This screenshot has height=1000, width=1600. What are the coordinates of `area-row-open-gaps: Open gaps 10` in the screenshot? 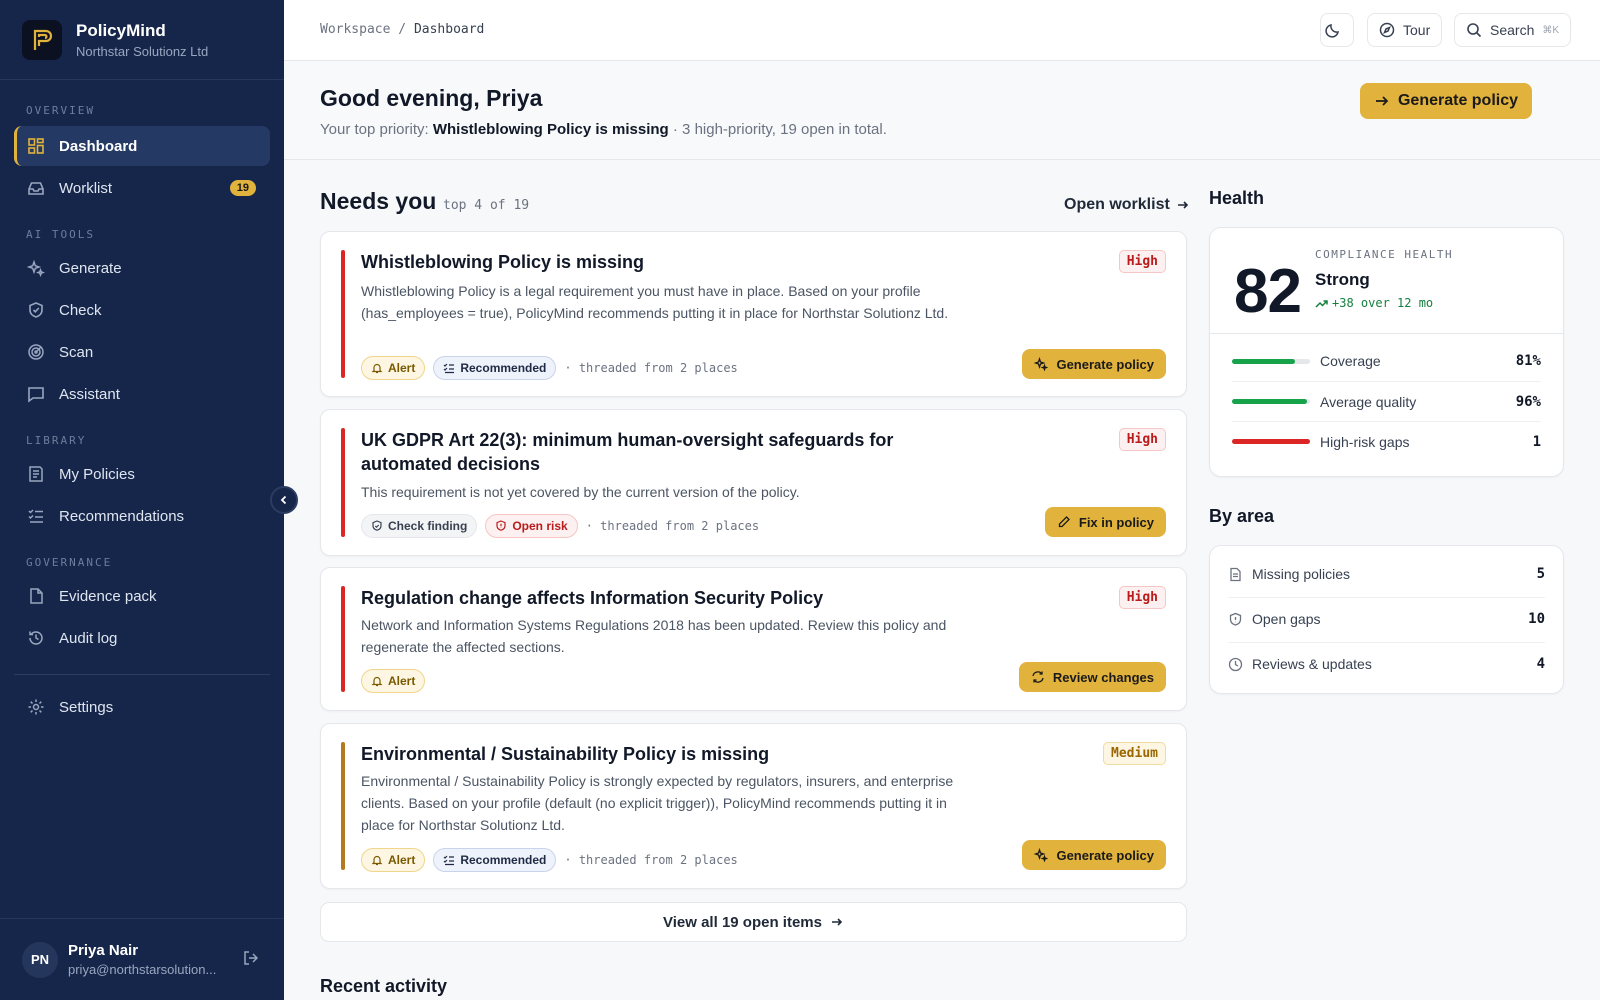 It's located at (1386, 619).